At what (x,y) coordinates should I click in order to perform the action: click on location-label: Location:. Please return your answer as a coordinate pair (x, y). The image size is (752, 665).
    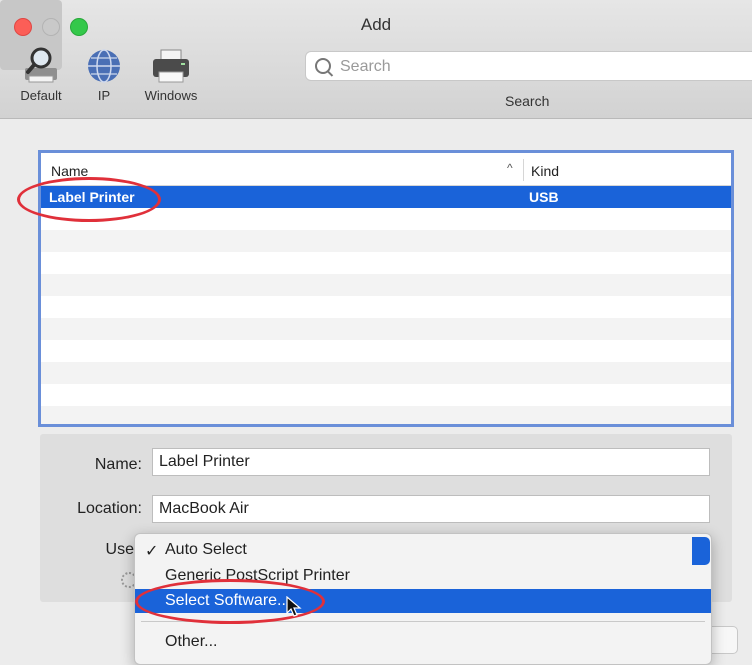
    Looking at the image, I should click on (109, 508).